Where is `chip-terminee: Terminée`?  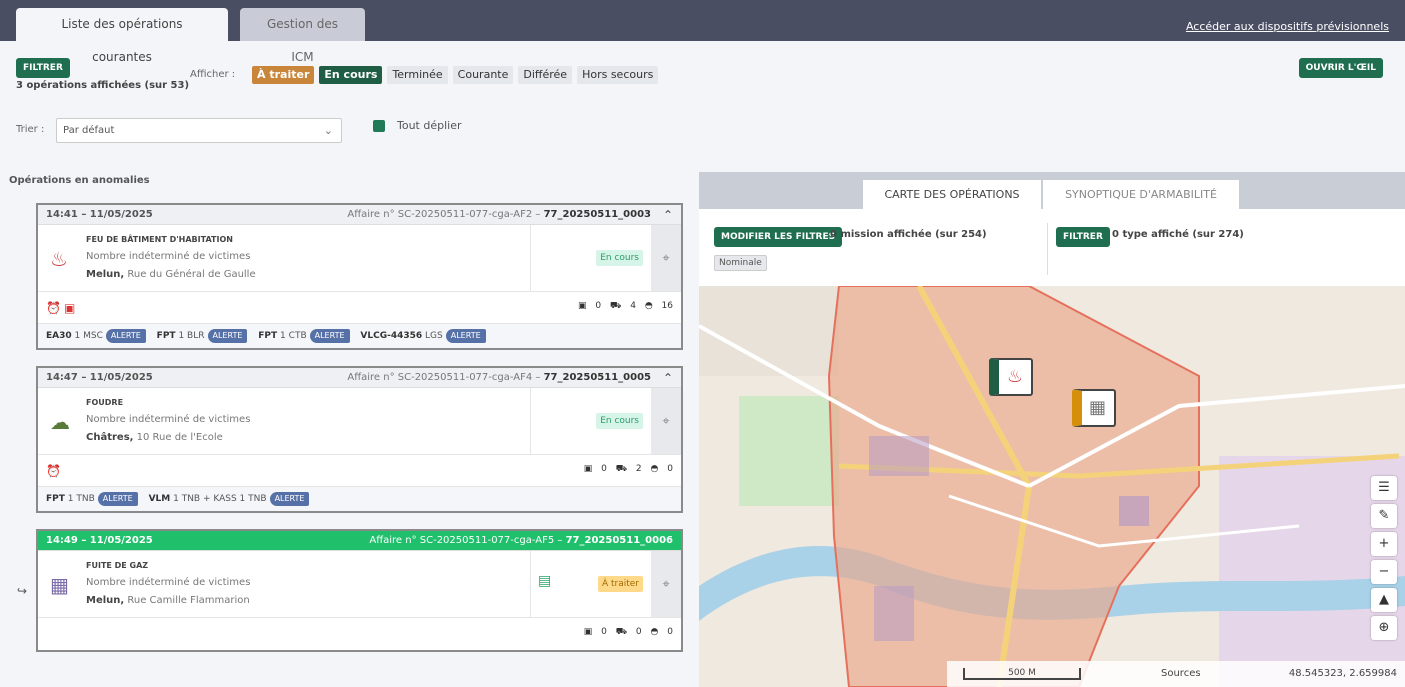 chip-terminee: Terminée is located at coordinates (417, 75).